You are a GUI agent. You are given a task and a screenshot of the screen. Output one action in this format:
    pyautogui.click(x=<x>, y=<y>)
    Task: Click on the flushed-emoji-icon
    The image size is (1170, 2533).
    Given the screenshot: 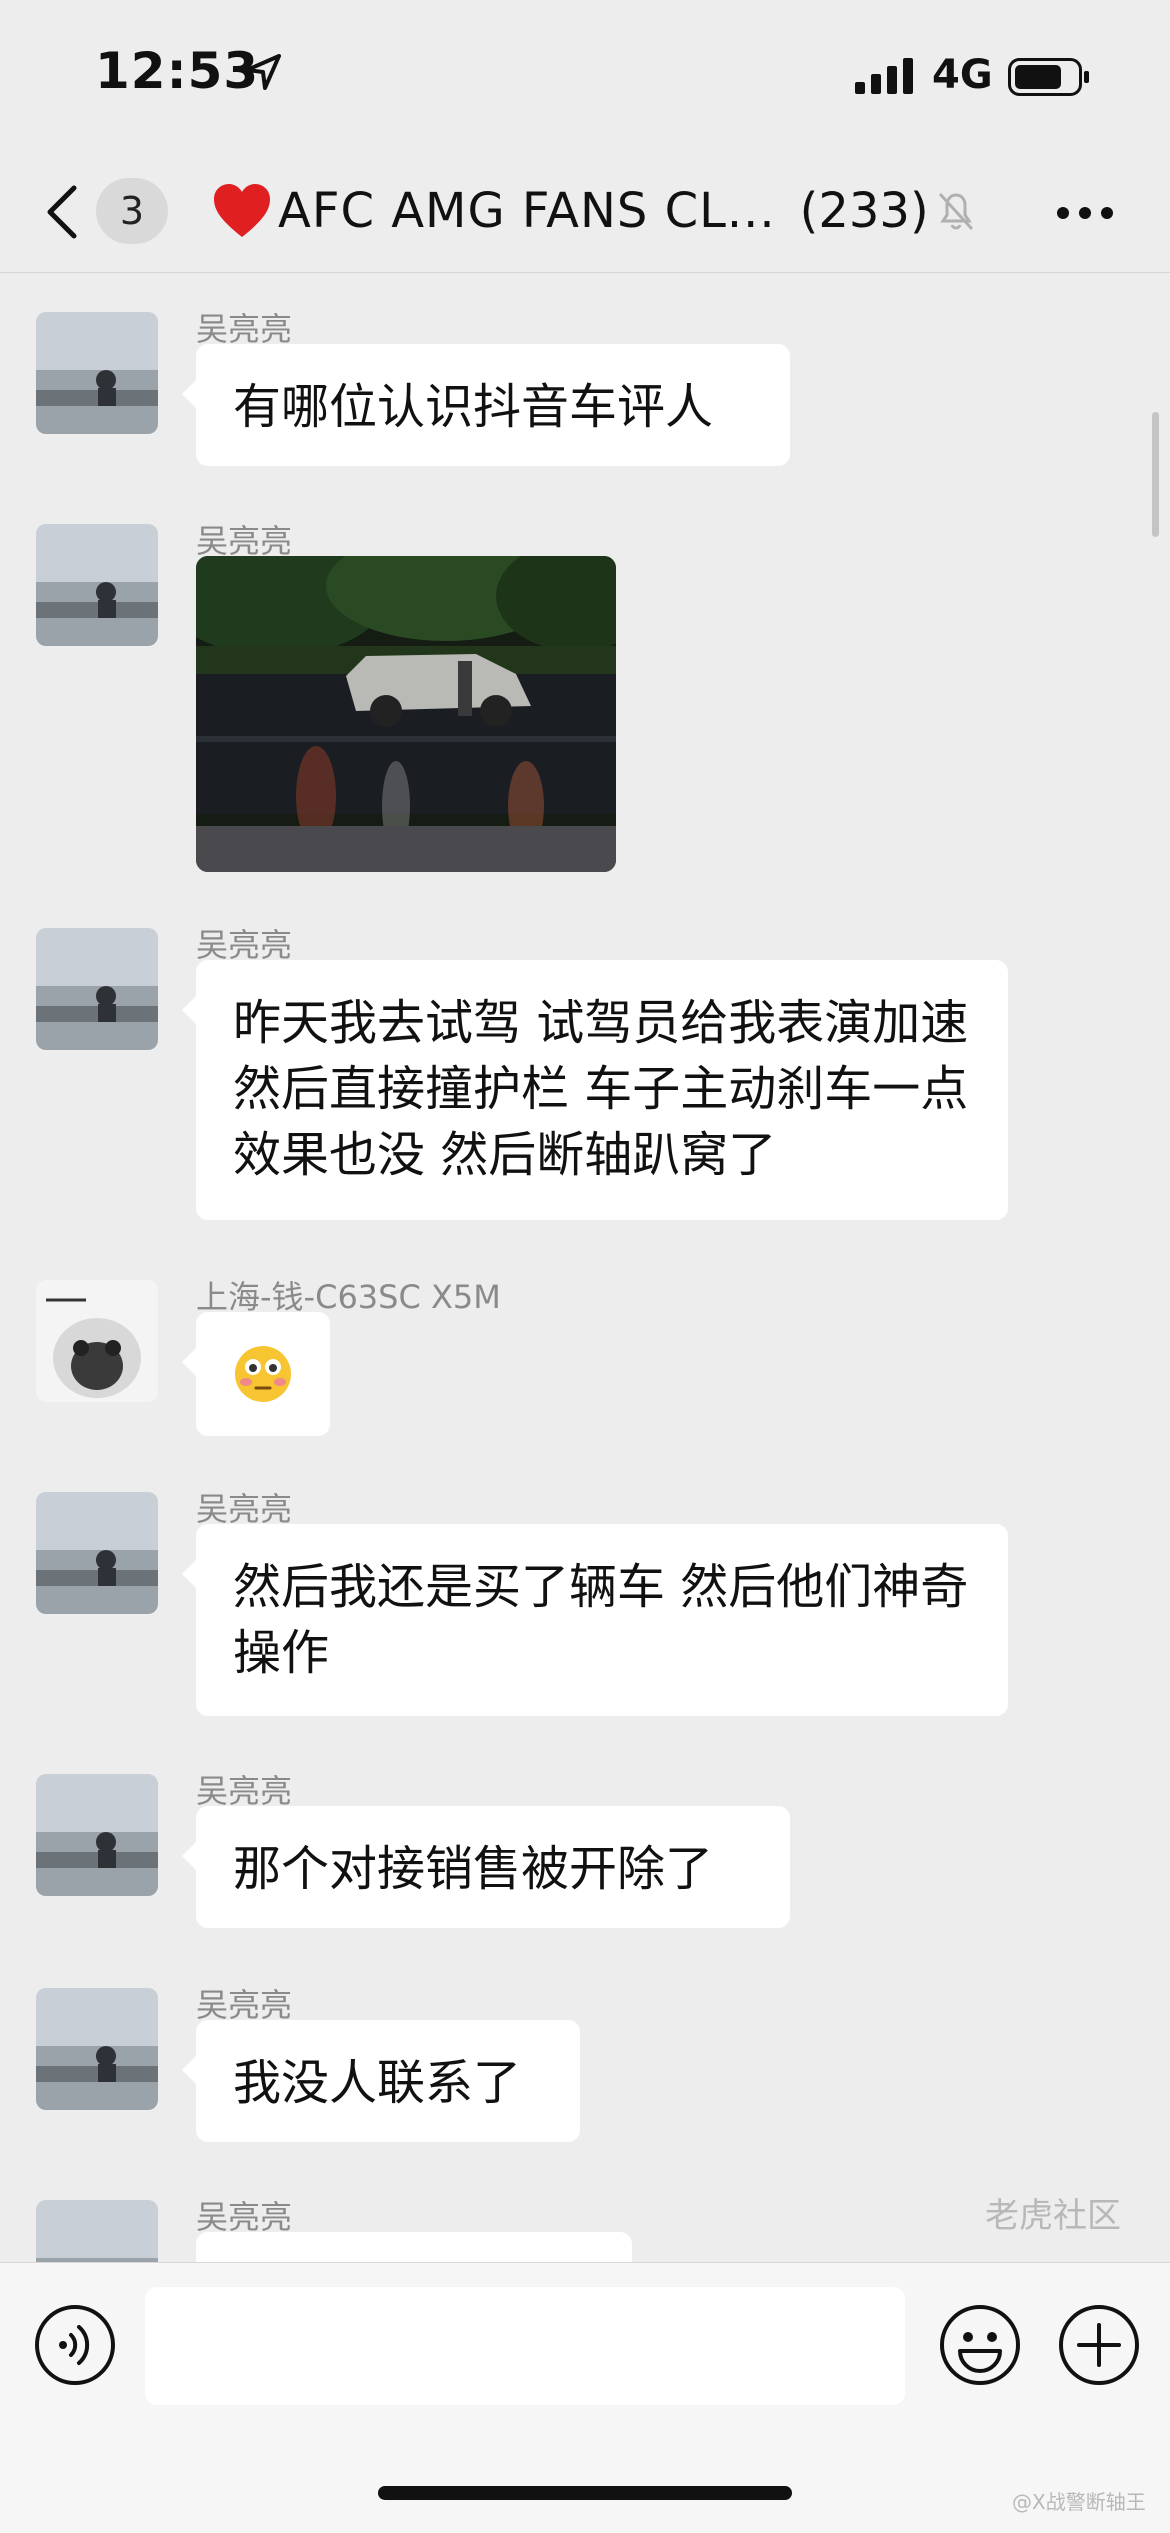 What is the action you would take?
    pyautogui.click(x=263, y=1374)
    